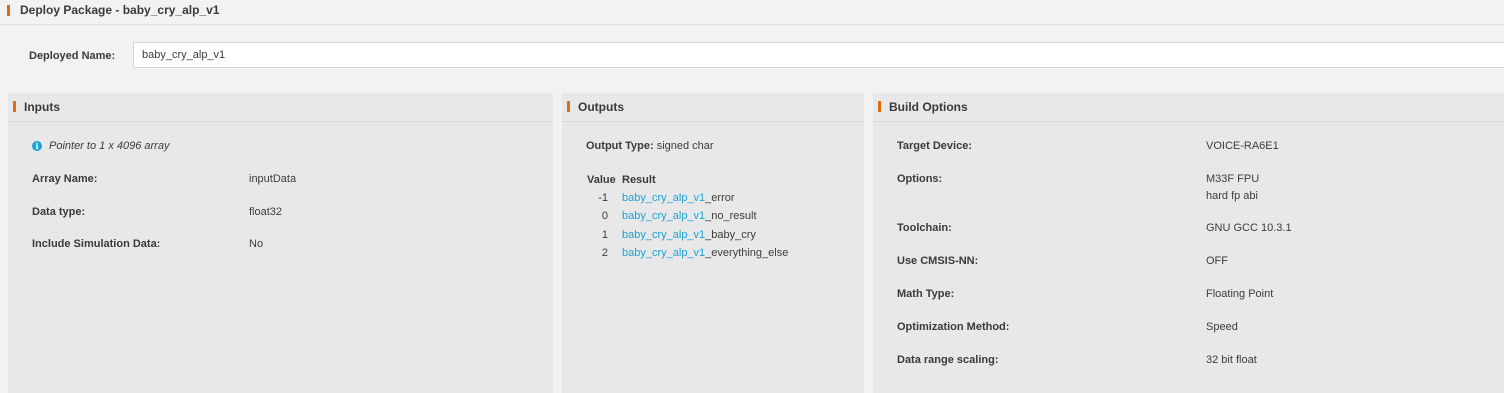  I want to click on page-title: Deploy Package - baby_cry_alp_v1, so click(120, 10).